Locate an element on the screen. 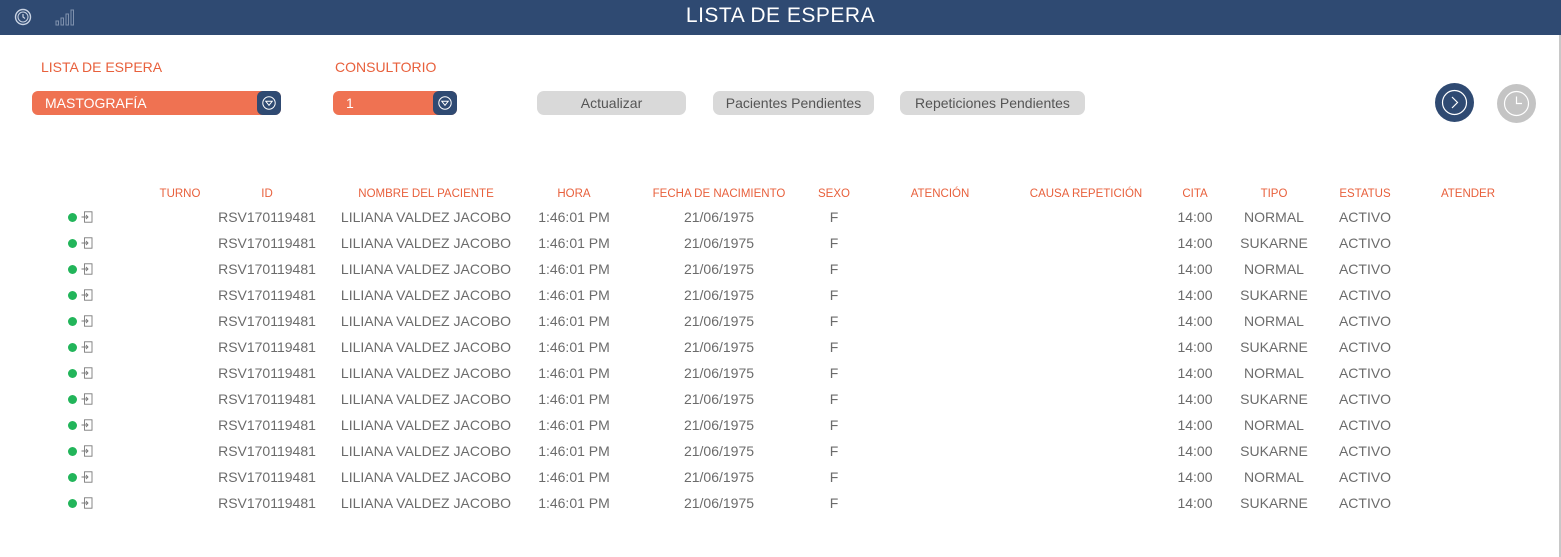 The width and height of the screenshot is (1561, 557). clock-icon is located at coordinates (1516, 103).